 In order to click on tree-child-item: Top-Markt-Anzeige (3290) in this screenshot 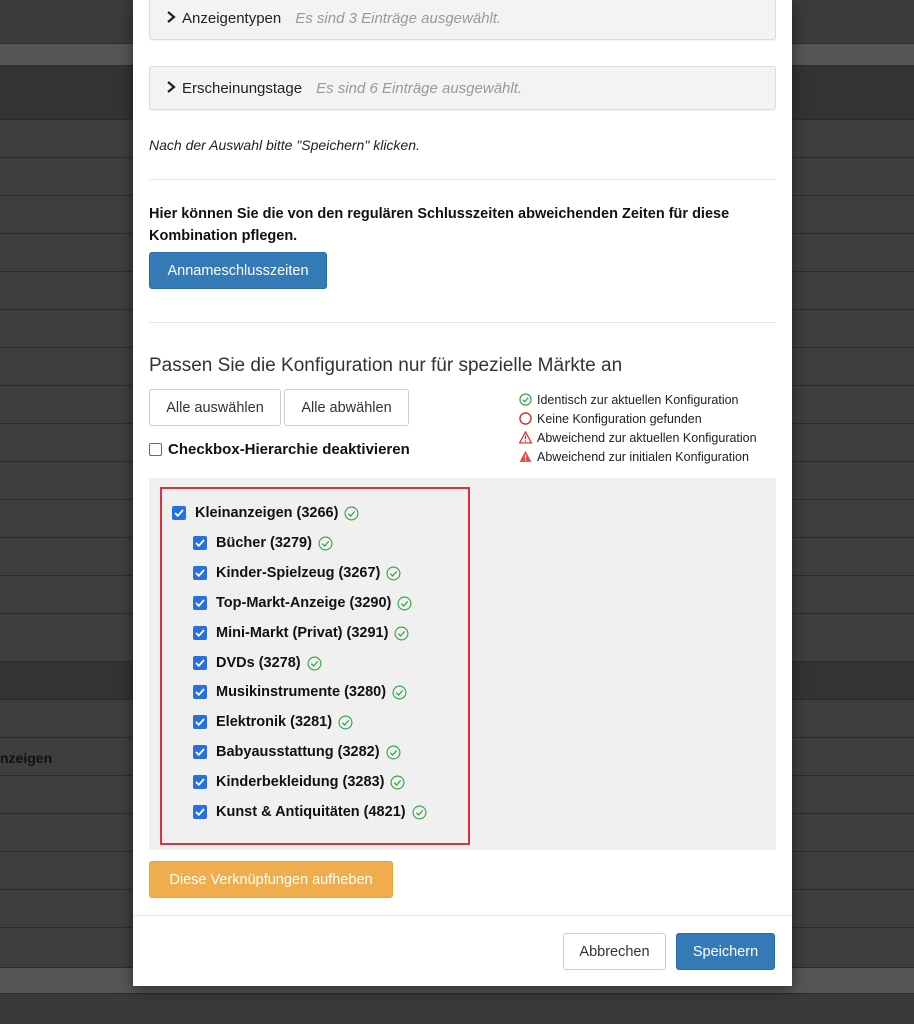, I will do `click(302, 603)`.